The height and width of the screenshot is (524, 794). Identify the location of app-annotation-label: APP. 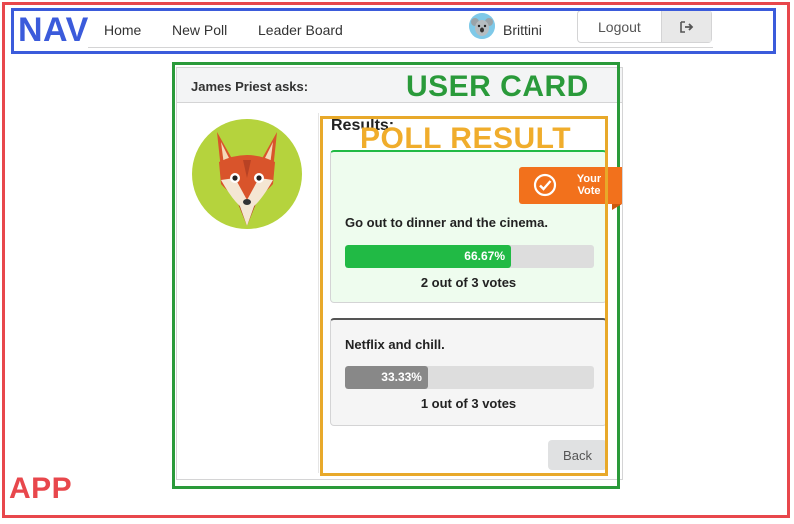
(41, 488).